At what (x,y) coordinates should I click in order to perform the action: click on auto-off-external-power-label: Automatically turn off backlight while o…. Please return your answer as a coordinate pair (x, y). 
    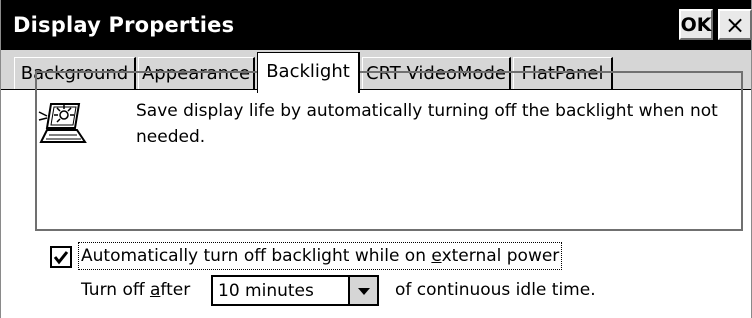
    Looking at the image, I should click on (320, 256).